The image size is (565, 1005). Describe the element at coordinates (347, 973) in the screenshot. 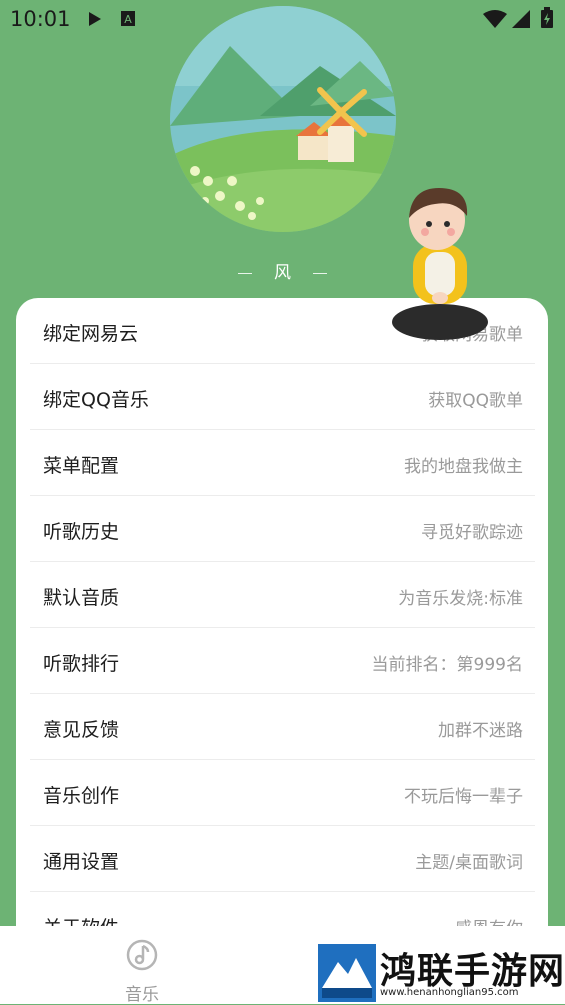

I see `watermark-logo-icon` at that location.